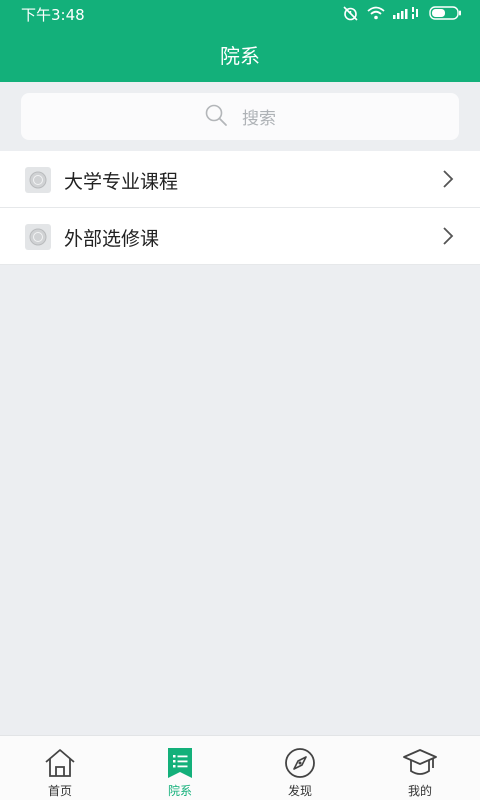 The width and height of the screenshot is (480, 800). I want to click on list-item-label: 外部选修课, so click(112, 239).